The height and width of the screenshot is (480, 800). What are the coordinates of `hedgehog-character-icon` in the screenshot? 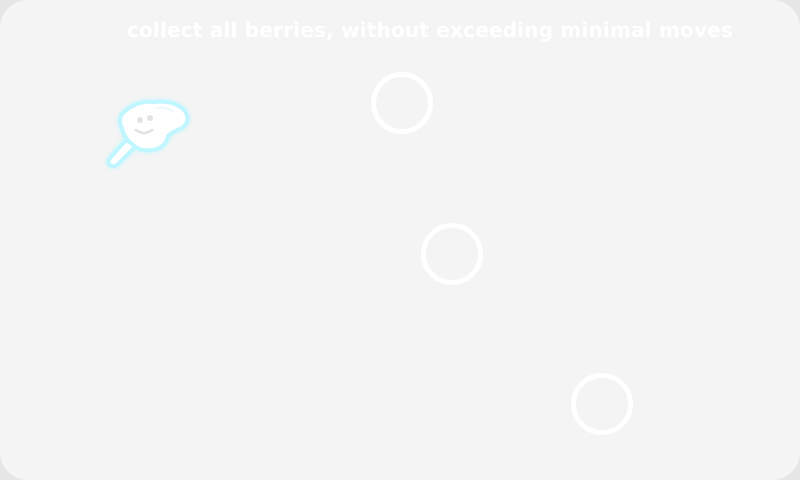 It's located at (148, 134).